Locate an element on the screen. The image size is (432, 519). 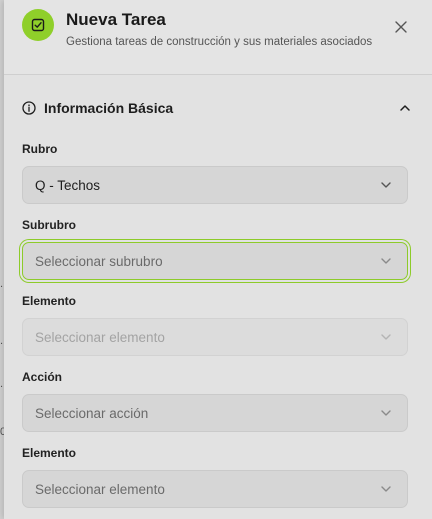
elemento-label: Elemento is located at coordinates (49, 301).